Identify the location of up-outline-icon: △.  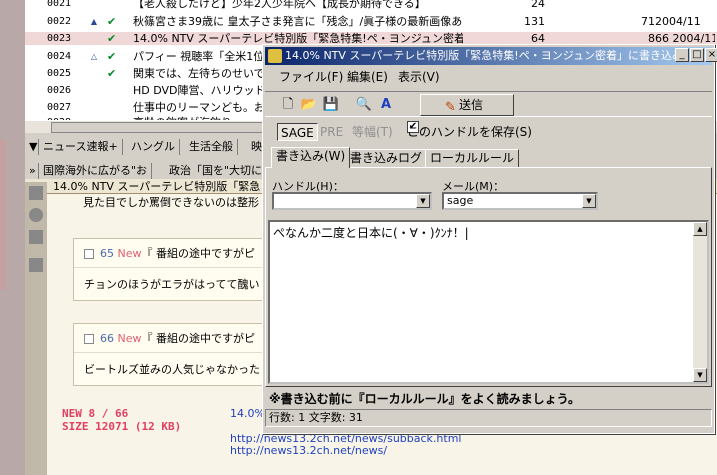
(94, 56).